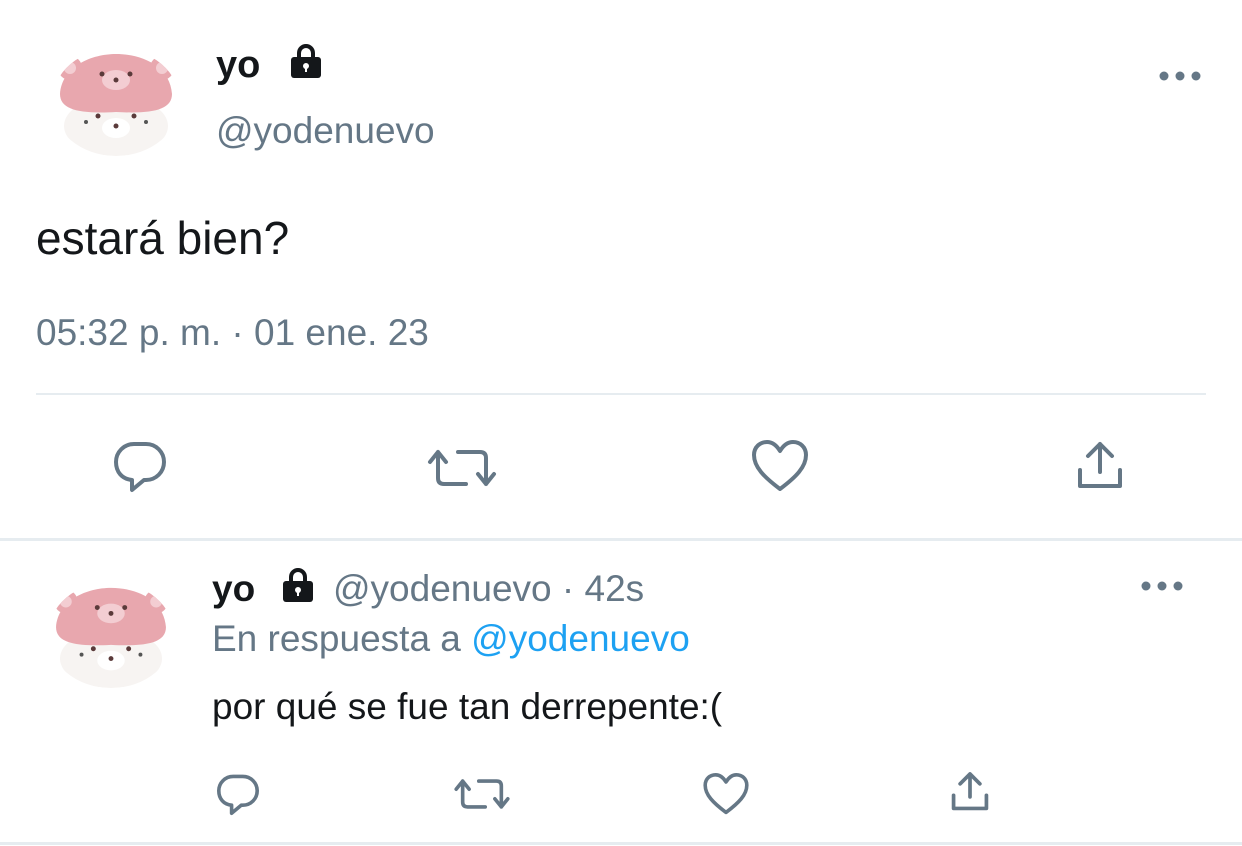  Describe the element at coordinates (325, 131) in the screenshot. I see `main-handle: @yodenuevo` at that location.